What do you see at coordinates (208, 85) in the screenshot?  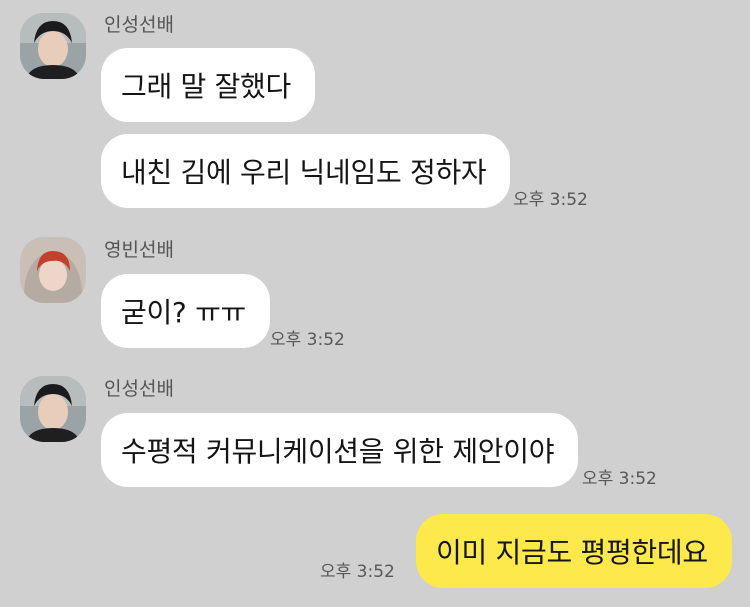 I see `message-bubble: 그래 말 잘했다` at bounding box center [208, 85].